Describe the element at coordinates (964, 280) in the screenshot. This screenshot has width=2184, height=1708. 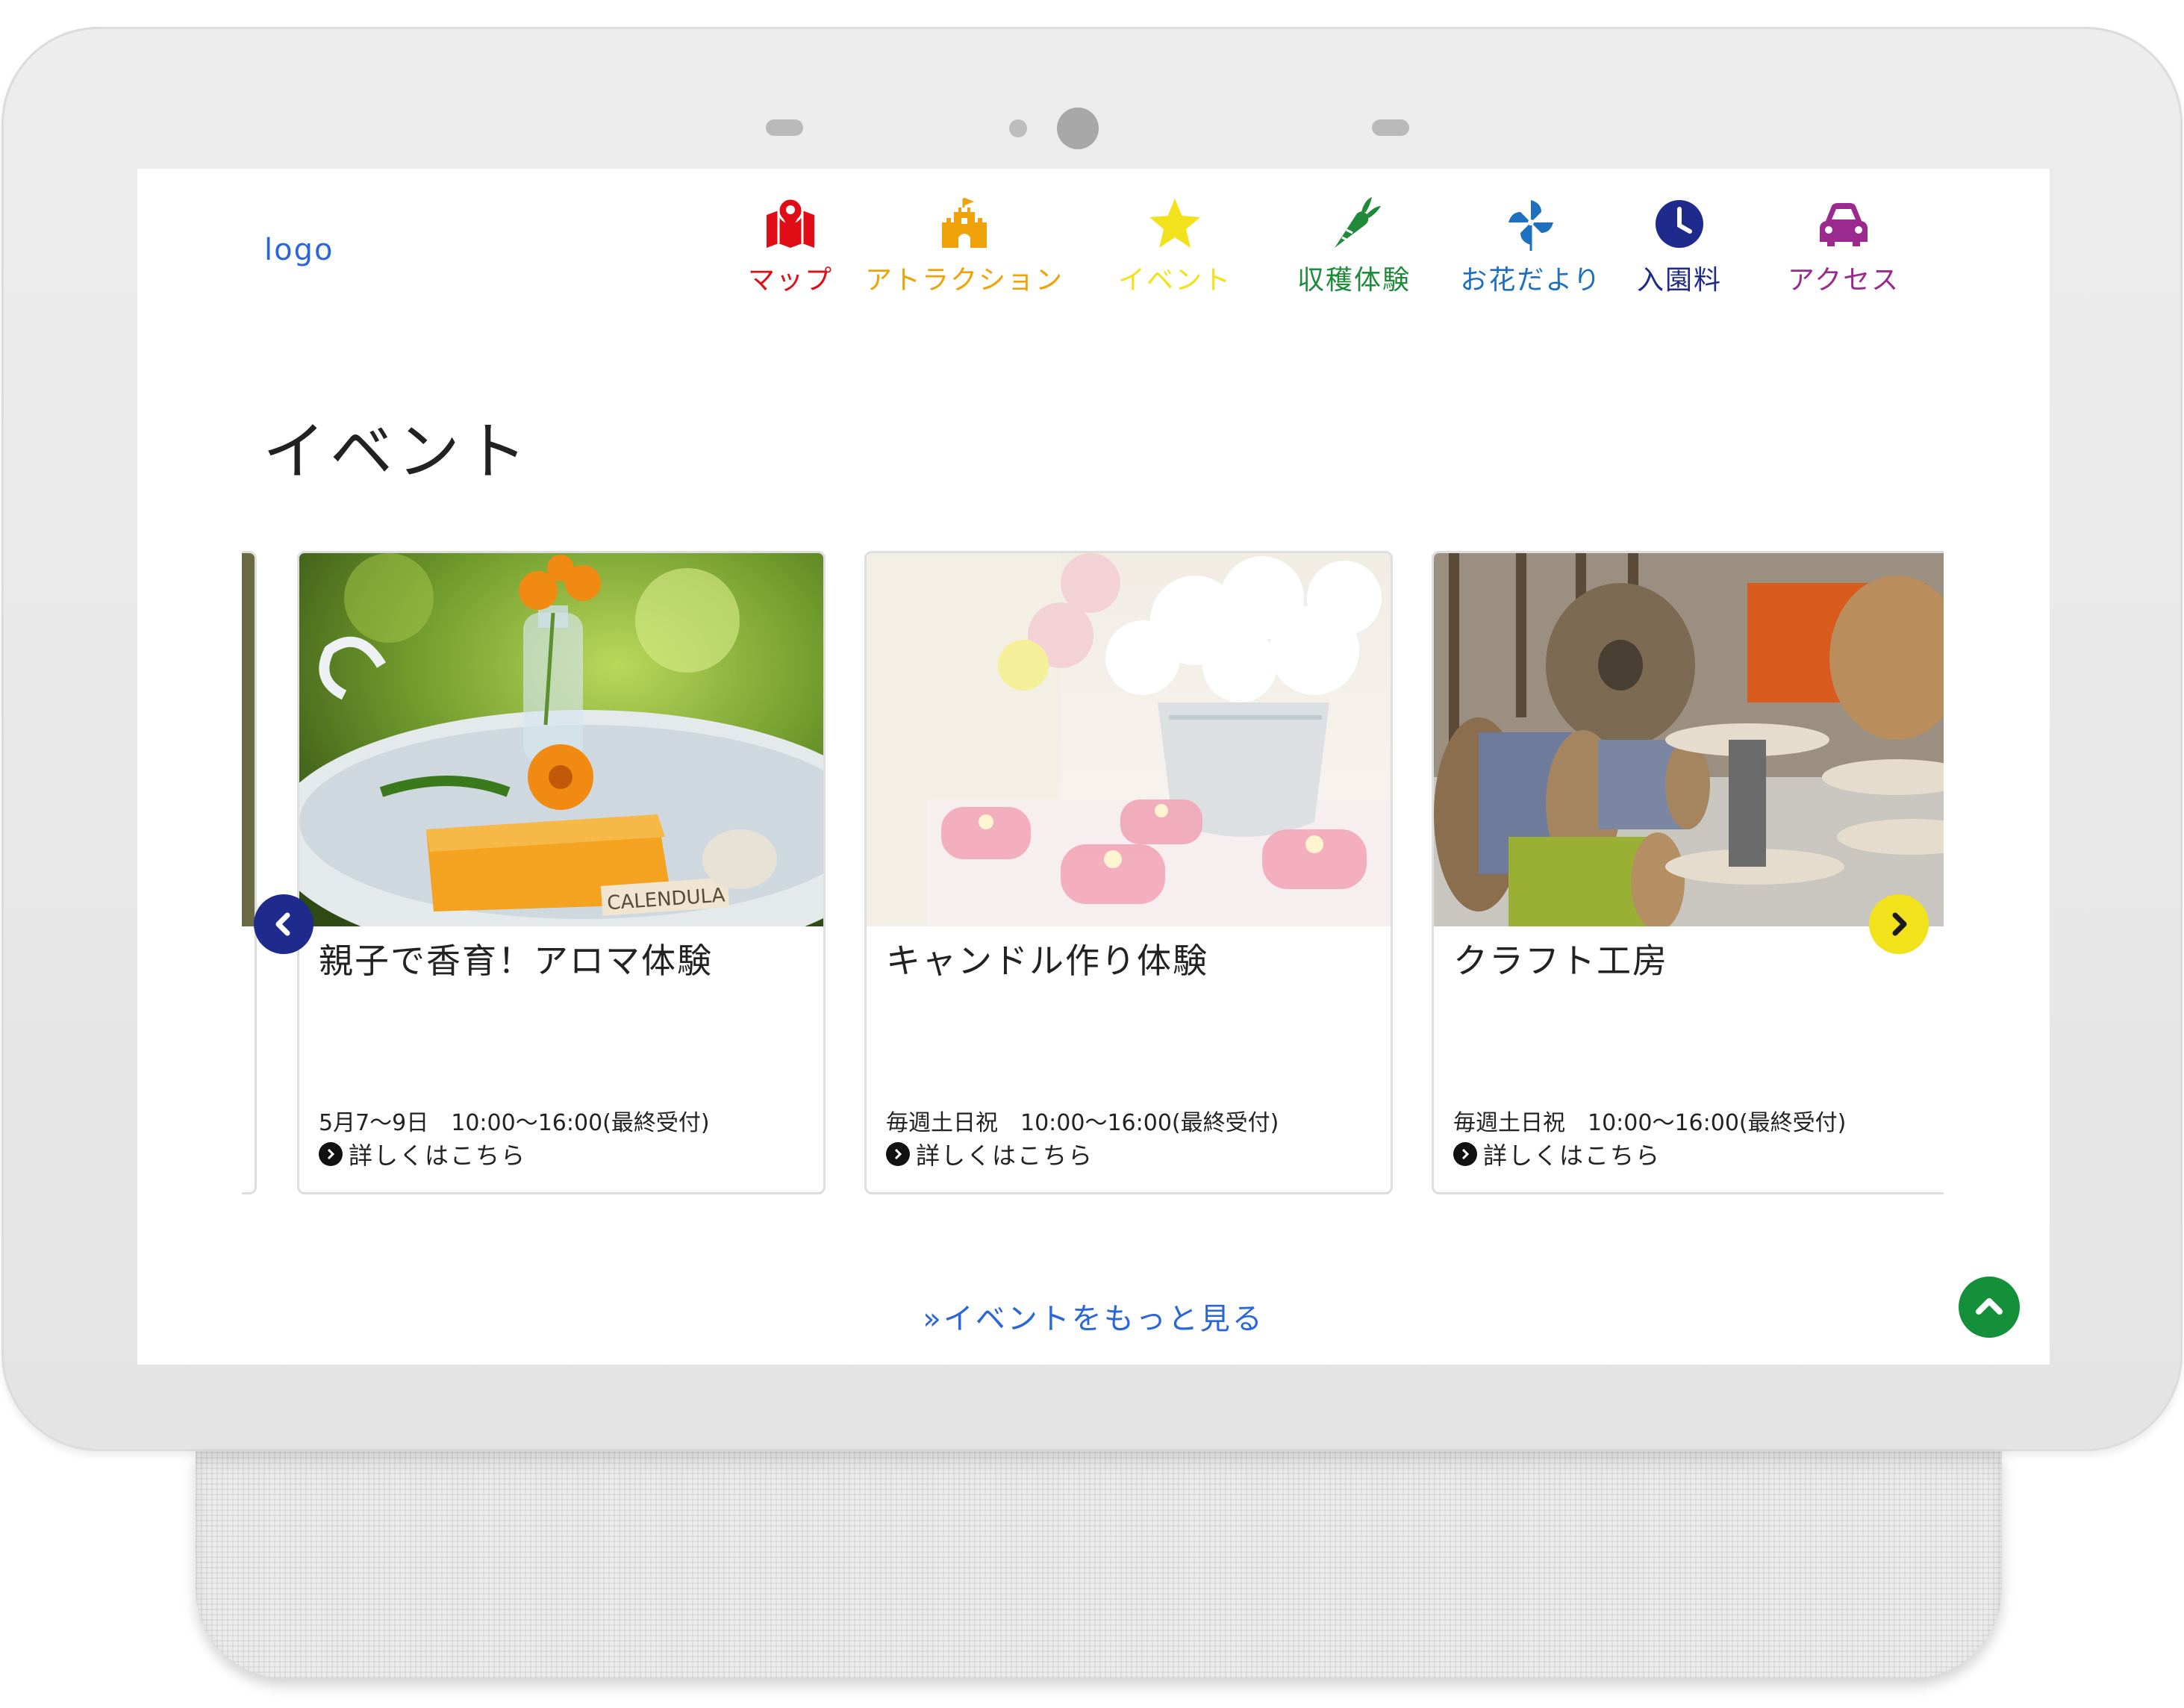
I see `nav-label-attraction: アトラクション` at that location.